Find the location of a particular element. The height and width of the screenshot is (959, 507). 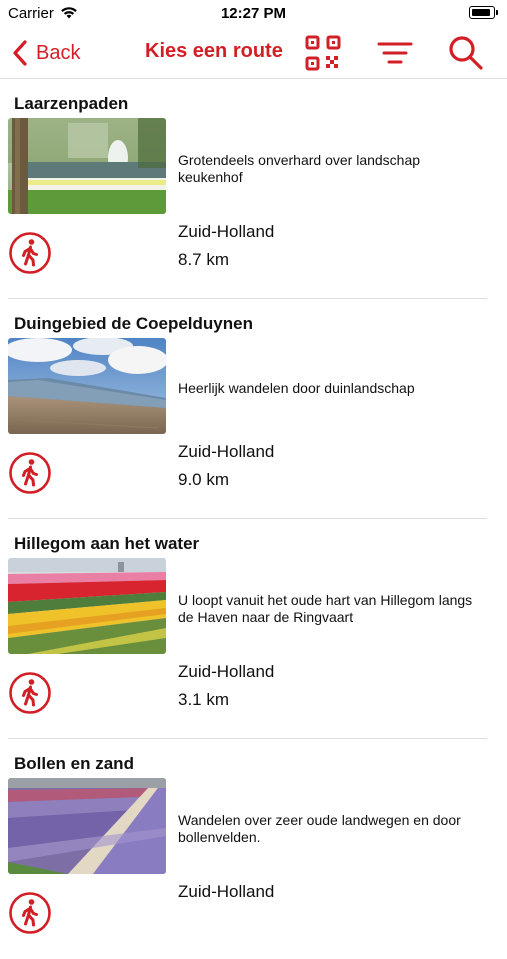

status-bar: Carrier 12:27 PM is located at coordinates (253, 14).